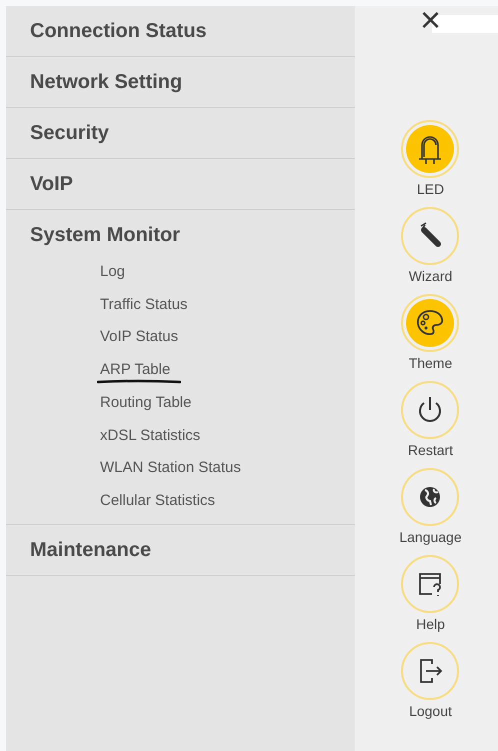 This screenshot has height=751, width=498. Describe the element at coordinates (139, 337) in the screenshot. I see `submenu-item: VoIP Status` at that location.